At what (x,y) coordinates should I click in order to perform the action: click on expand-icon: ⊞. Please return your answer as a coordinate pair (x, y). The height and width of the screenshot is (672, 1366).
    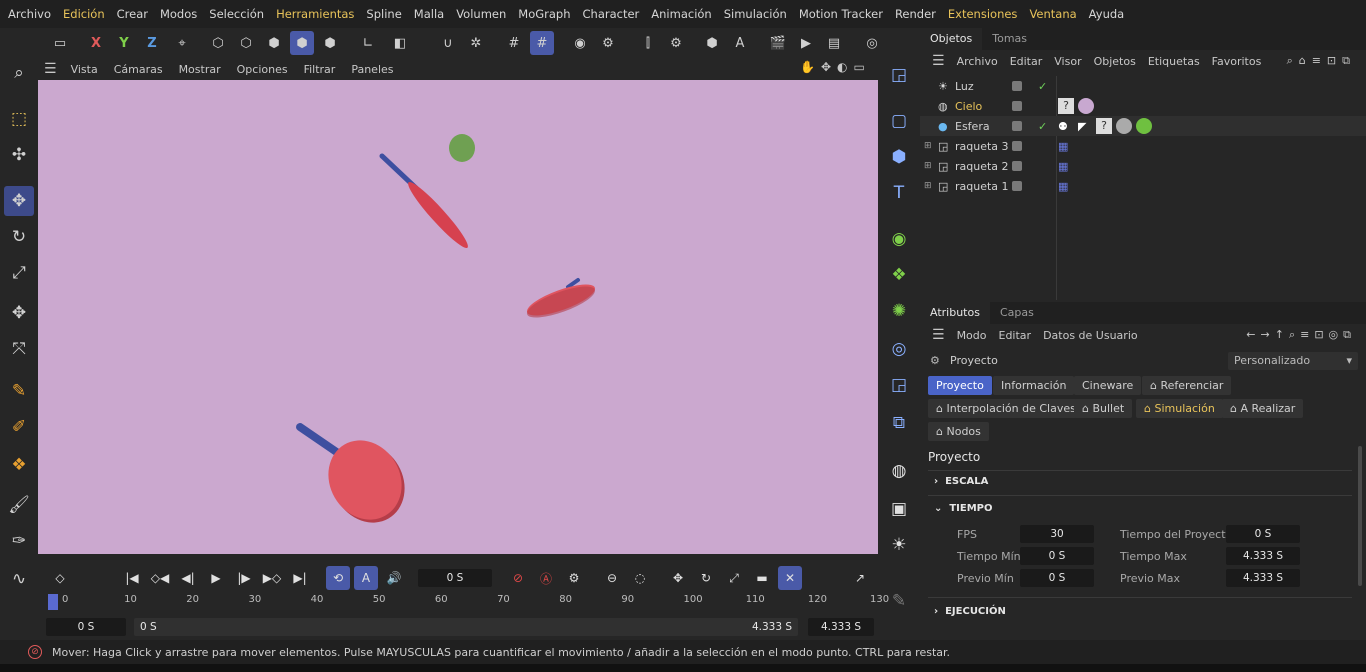
    Looking at the image, I should click on (928, 186).